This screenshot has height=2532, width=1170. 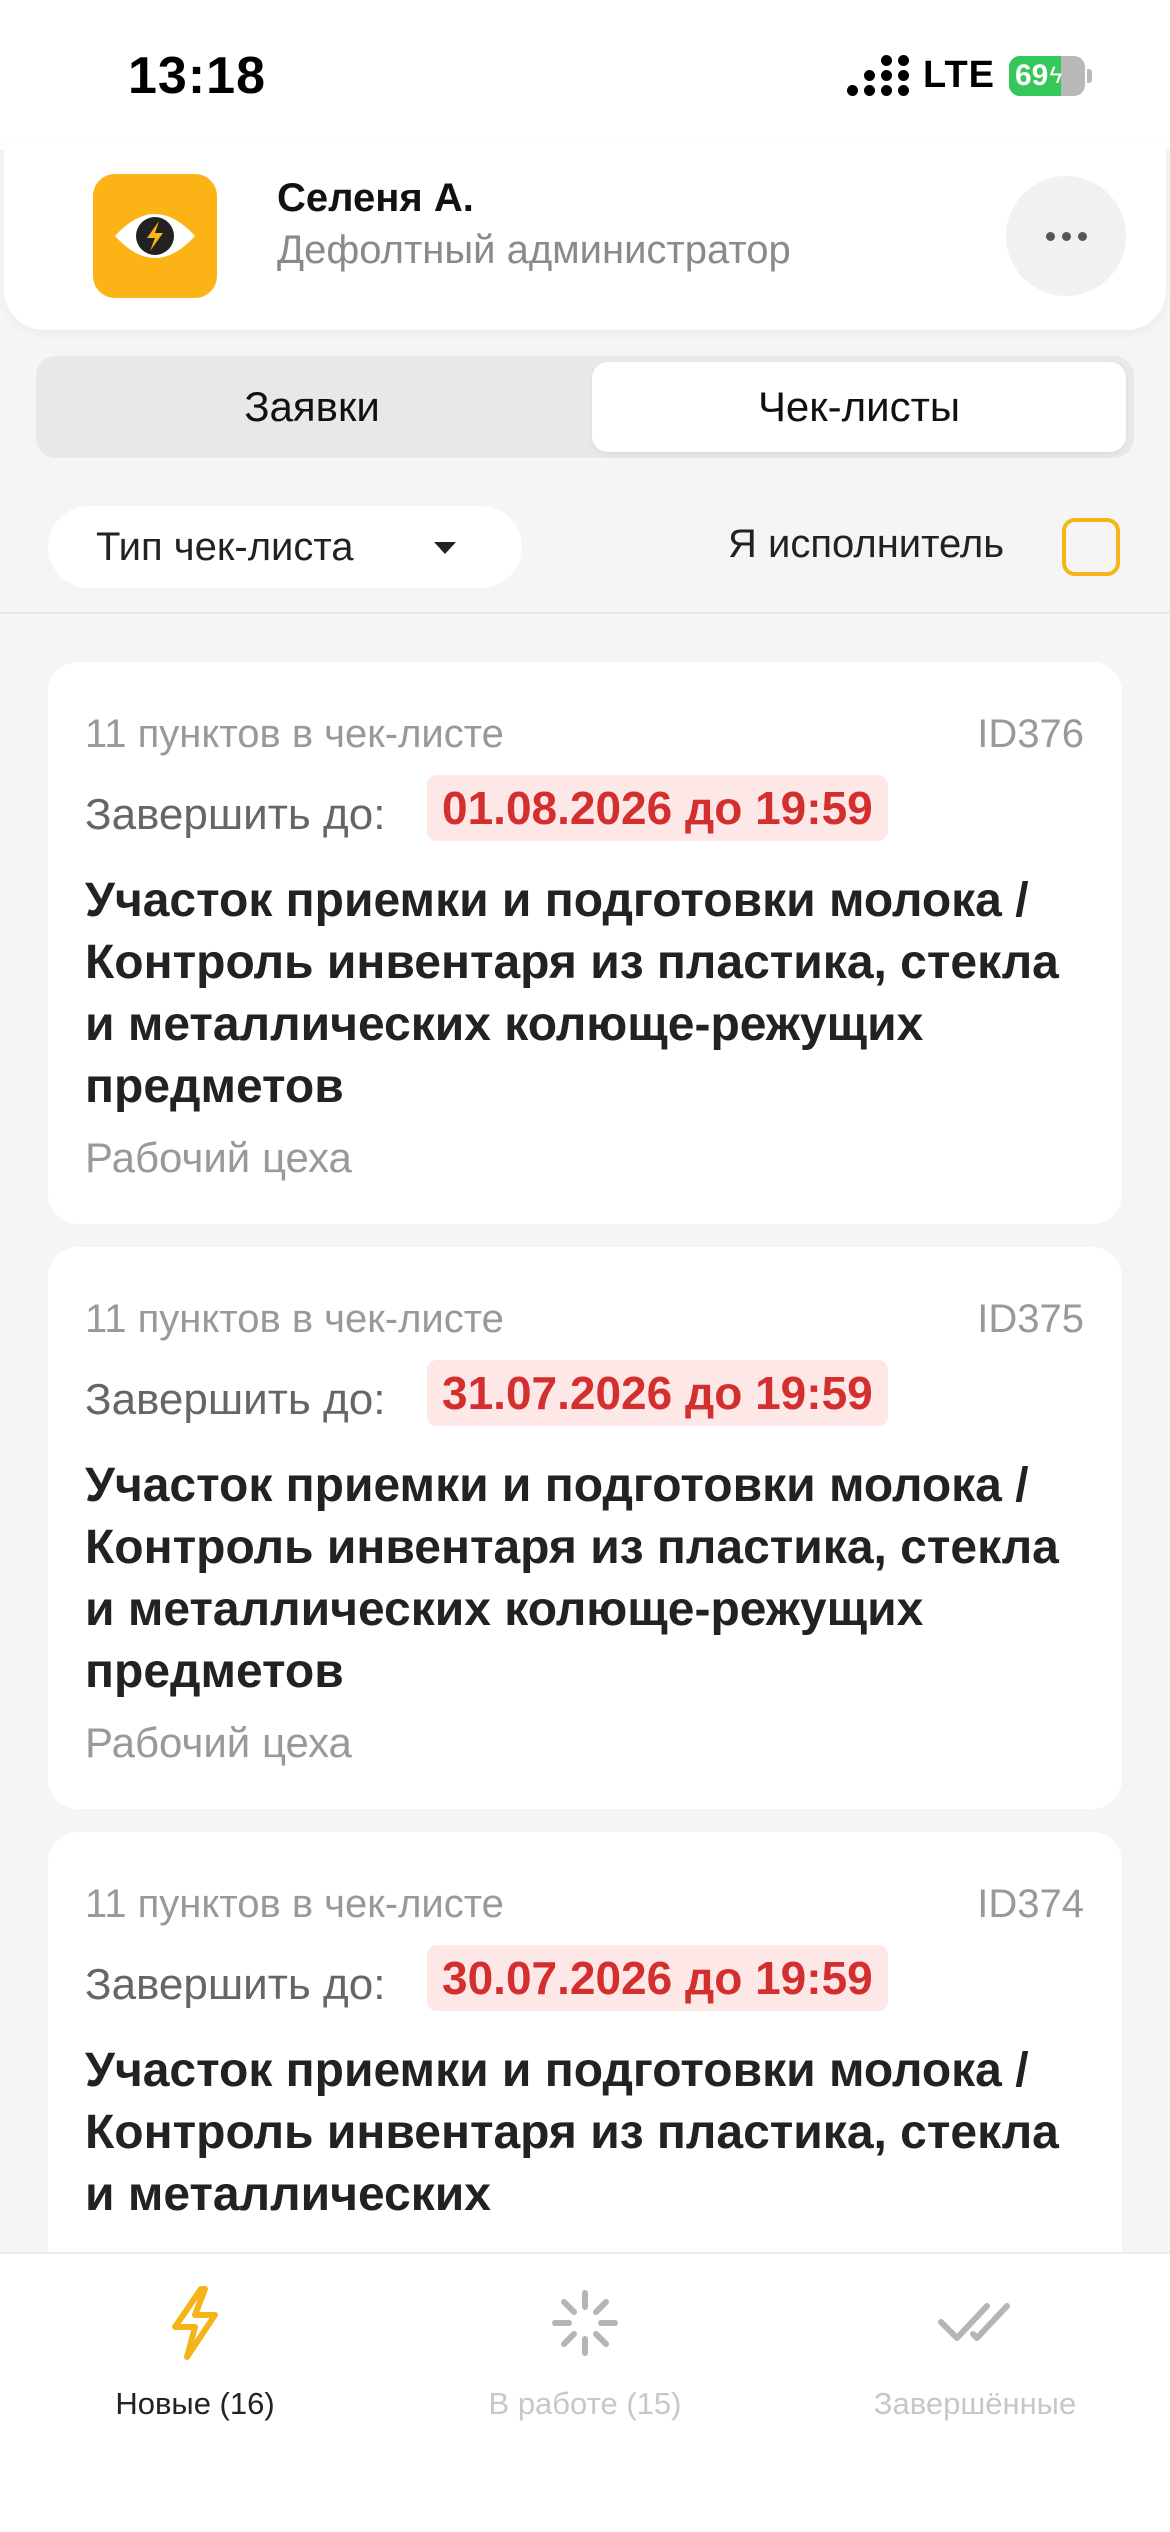 I want to click on signal-icon, so click(x=878, y=75).